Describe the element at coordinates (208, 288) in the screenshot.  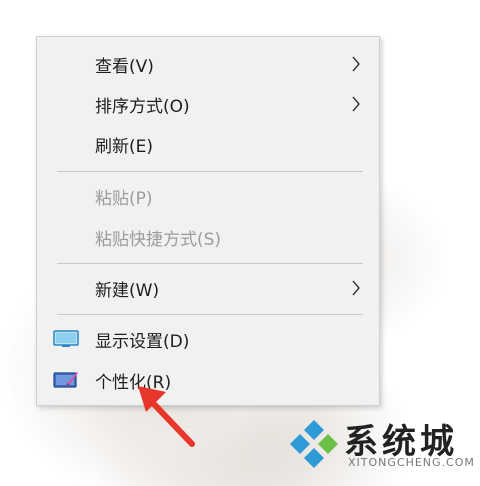
I see `menu-item-new: 新建(W)` at that location.